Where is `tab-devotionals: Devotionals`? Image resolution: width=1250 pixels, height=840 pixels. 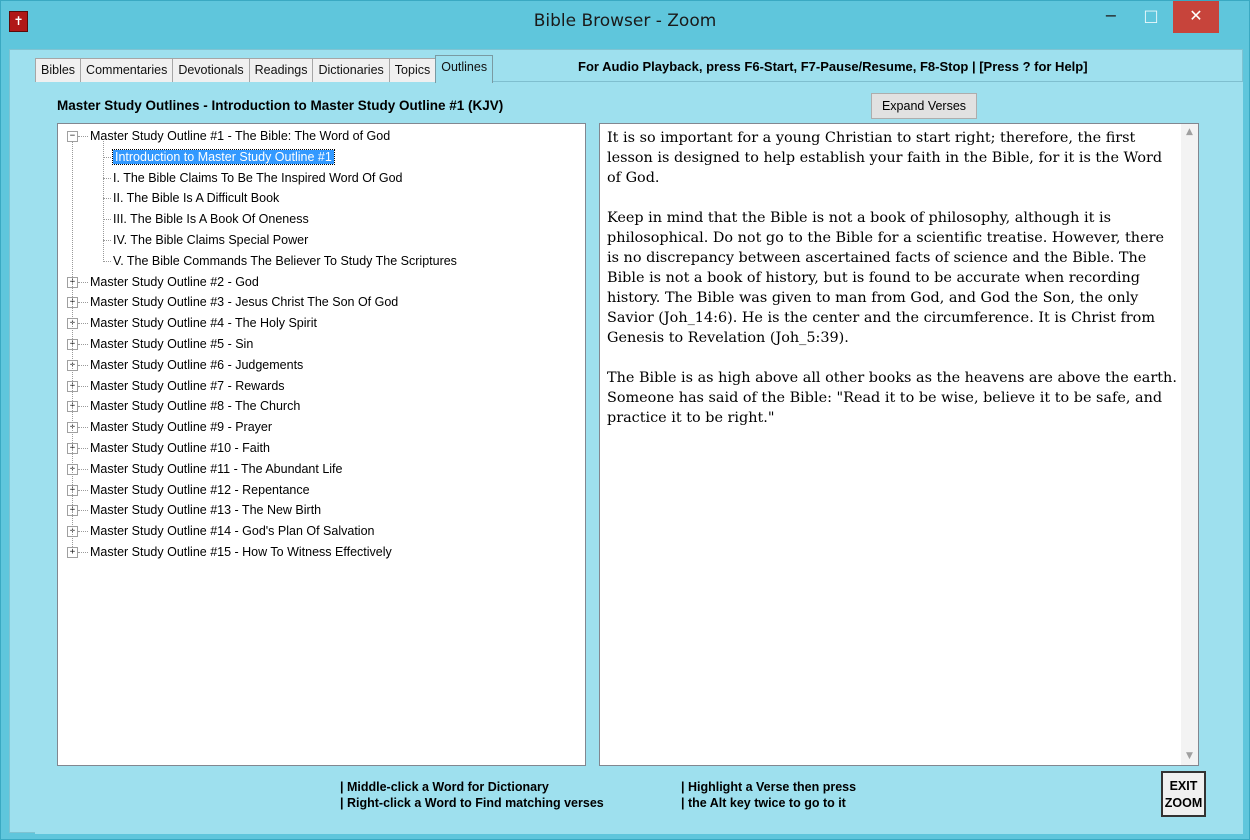 tab-devotionals: Devotionals is located at coordinates (211, 70).